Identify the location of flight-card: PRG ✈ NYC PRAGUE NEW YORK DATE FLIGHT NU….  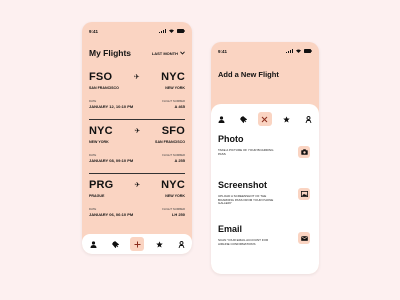
(137, 201).